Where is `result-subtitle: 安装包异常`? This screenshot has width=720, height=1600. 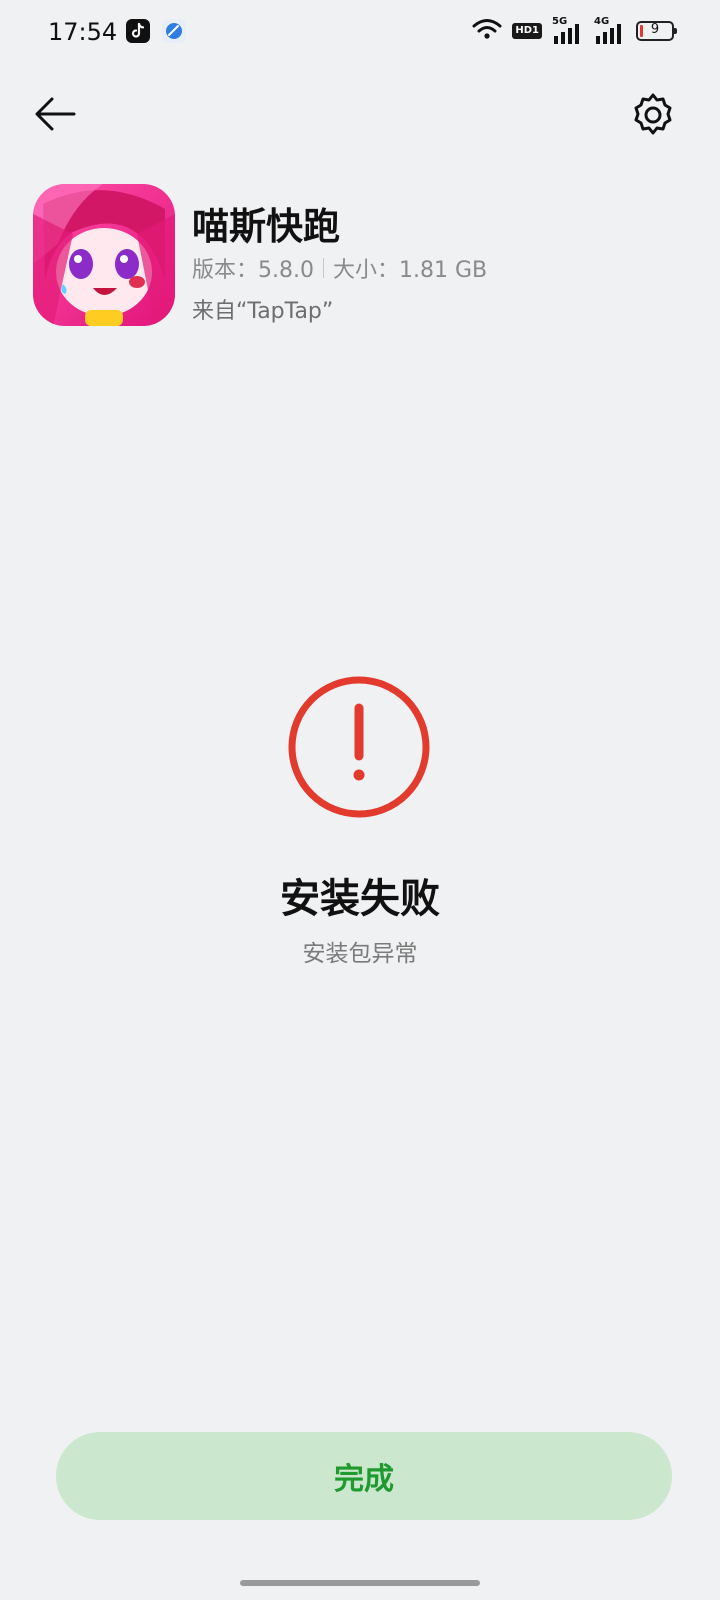 result-subtitle: 安装包异常 is located at coordinates (360, 954).